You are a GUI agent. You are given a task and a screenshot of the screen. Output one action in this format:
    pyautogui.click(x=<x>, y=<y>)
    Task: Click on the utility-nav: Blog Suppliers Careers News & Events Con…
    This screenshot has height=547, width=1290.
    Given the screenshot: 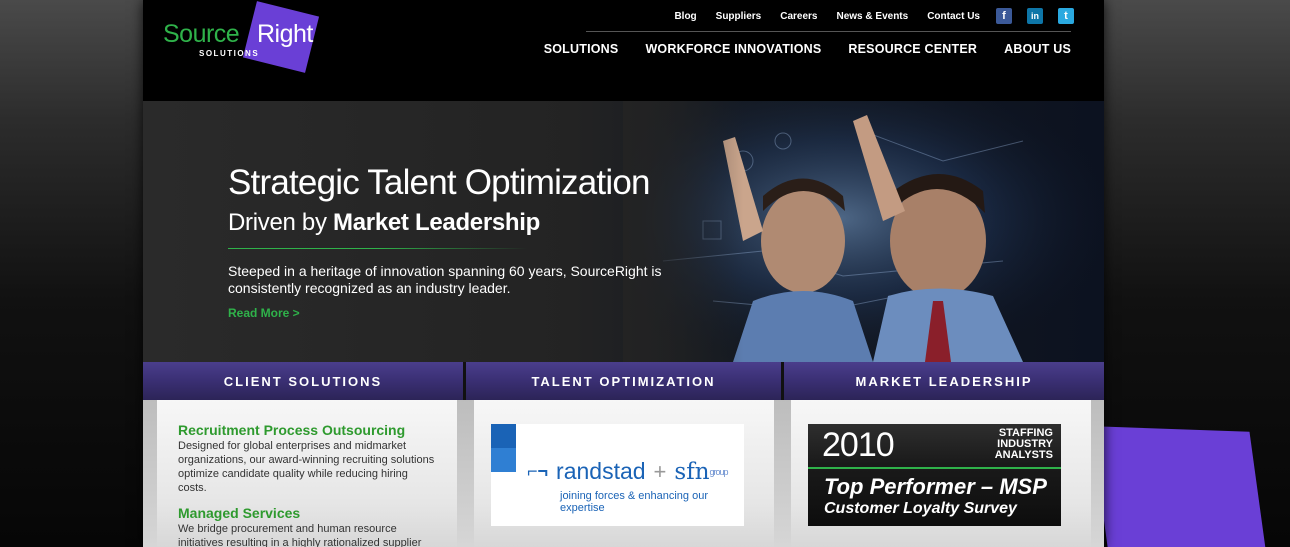 What is the action you would take?
    pyautogui.click(x=864, y=16)
    